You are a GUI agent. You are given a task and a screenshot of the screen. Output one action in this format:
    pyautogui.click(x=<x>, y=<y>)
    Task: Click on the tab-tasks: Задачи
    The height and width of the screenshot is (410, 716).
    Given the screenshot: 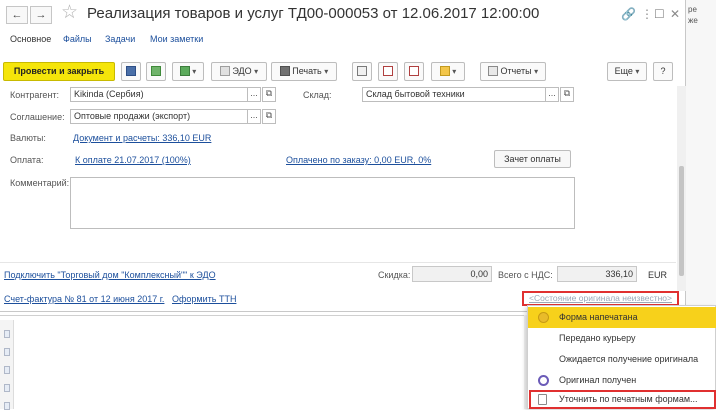 What is the action you would take?
    pyautogui.click(x=120, y=39)
    